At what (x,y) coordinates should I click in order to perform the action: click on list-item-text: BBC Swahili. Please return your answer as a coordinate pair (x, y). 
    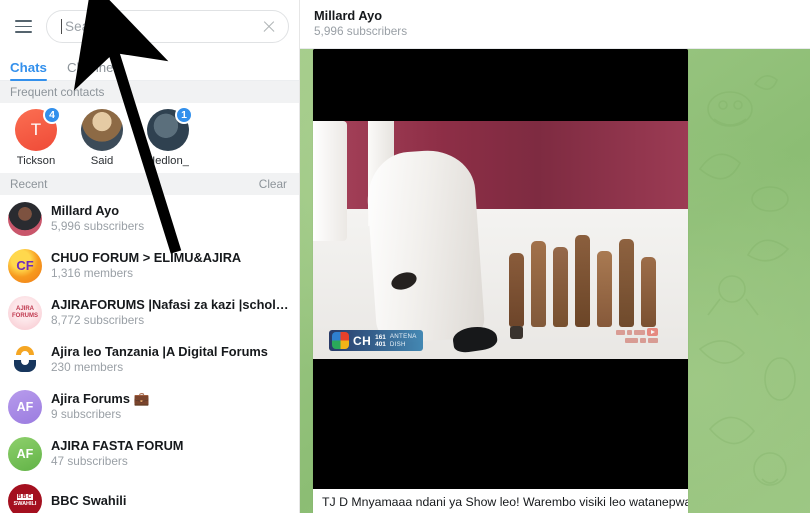
    Looking at the image, I should click on (170, 501).